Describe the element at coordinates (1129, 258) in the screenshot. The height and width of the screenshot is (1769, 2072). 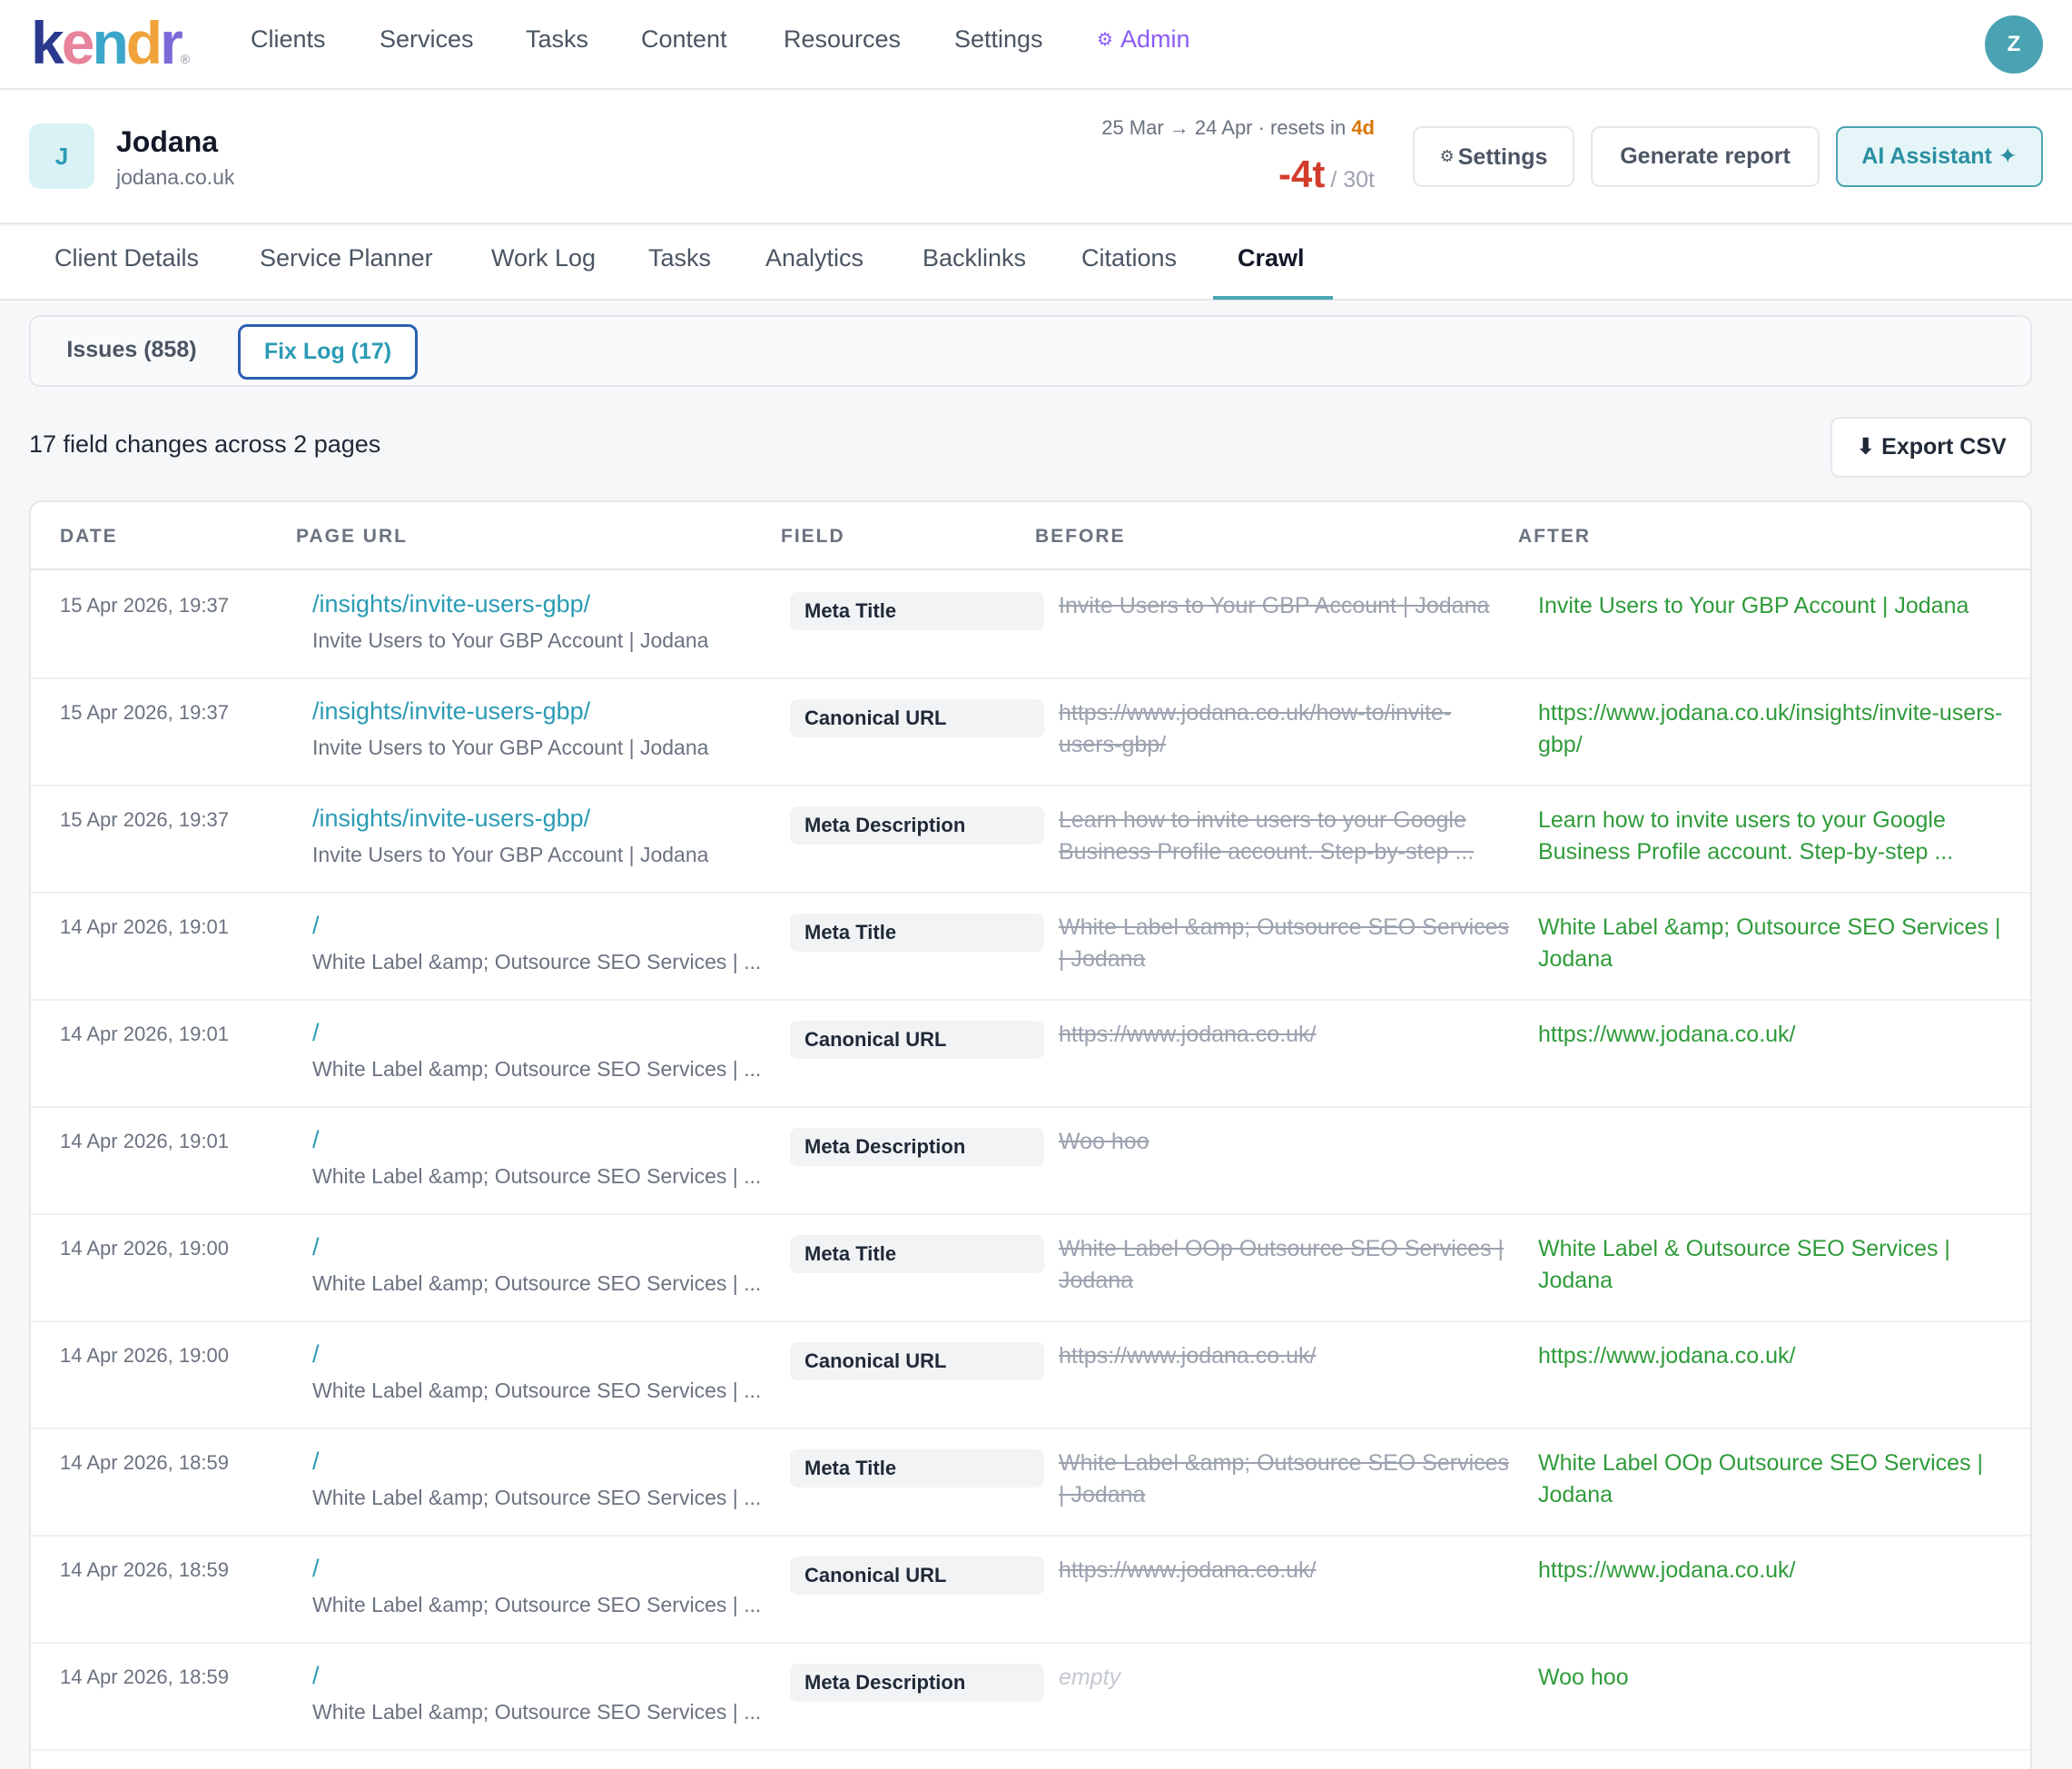
I see `tab-citations: Citations` at that location.